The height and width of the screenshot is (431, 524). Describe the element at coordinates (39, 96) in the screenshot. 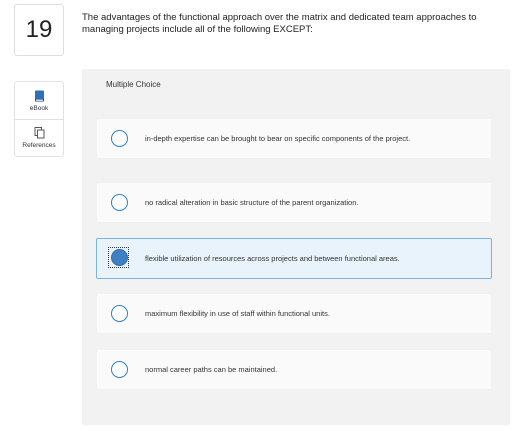

I see `ebook-icon` at that location.